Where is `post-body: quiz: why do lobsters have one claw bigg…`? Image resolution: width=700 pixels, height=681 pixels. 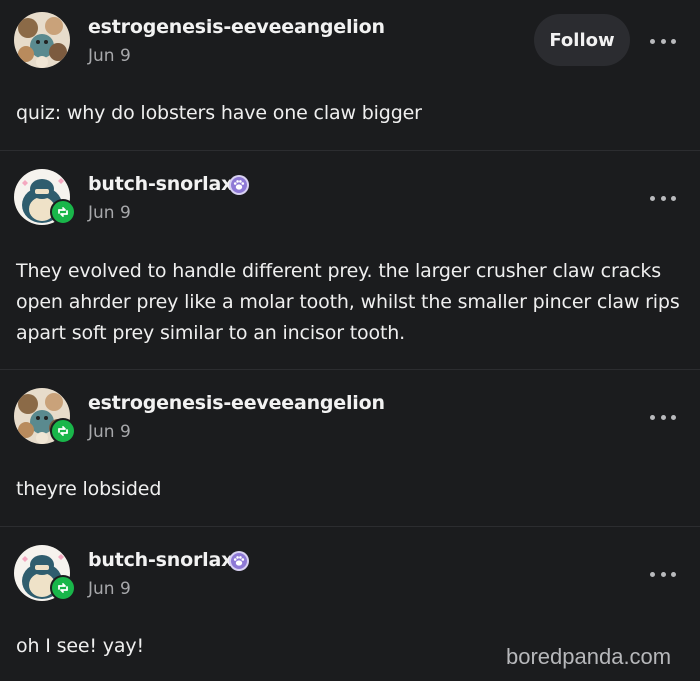
post-body: quiz: why do lobsters have one claw bigg… is located at coordinates (219, 113).